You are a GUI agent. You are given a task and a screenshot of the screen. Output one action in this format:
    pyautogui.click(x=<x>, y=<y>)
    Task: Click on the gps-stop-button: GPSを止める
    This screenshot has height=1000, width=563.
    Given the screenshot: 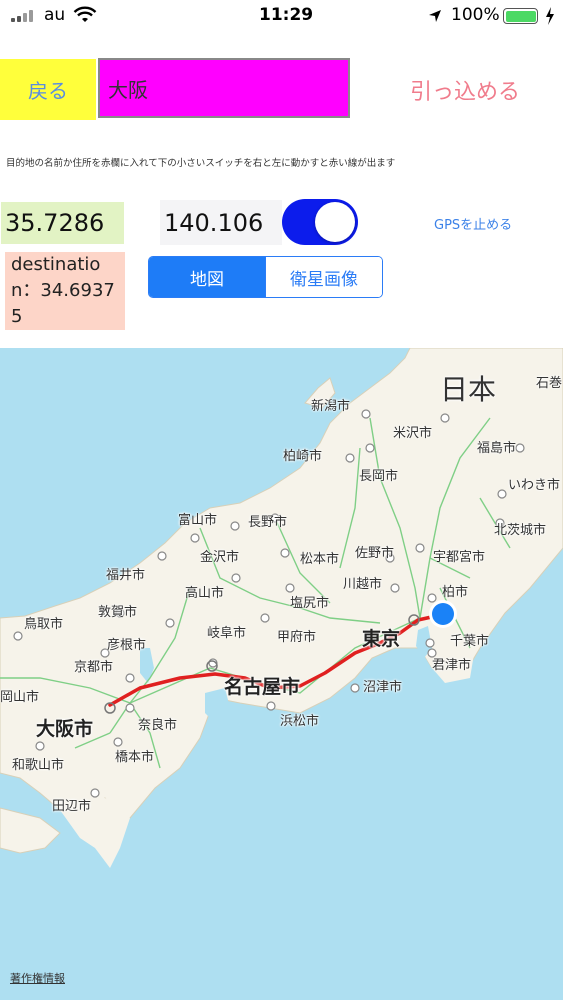 What is the action you would take?
    pyautogui.click(x=473, y=223)
    